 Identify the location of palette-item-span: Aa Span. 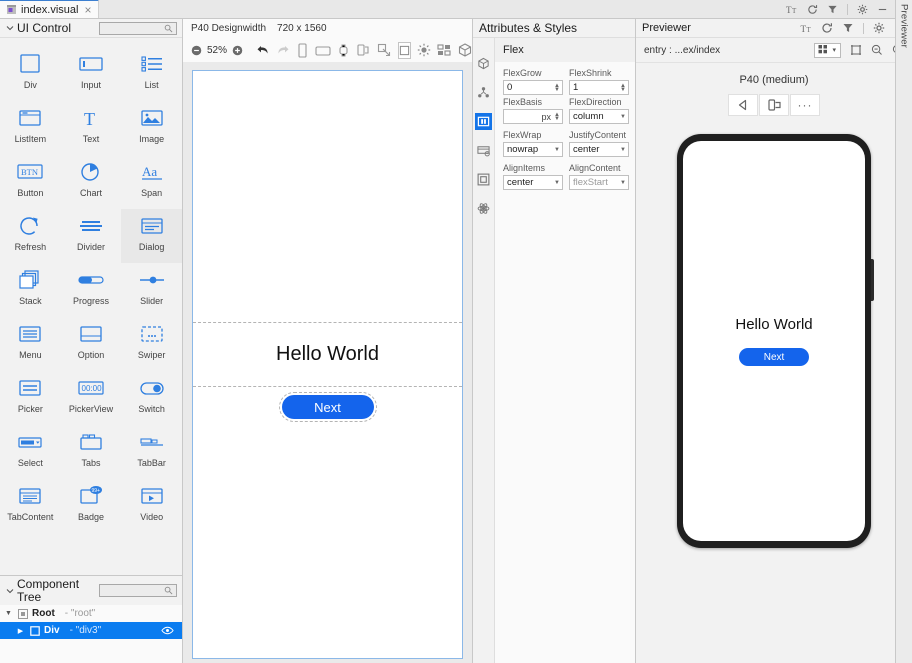
(151, 182).